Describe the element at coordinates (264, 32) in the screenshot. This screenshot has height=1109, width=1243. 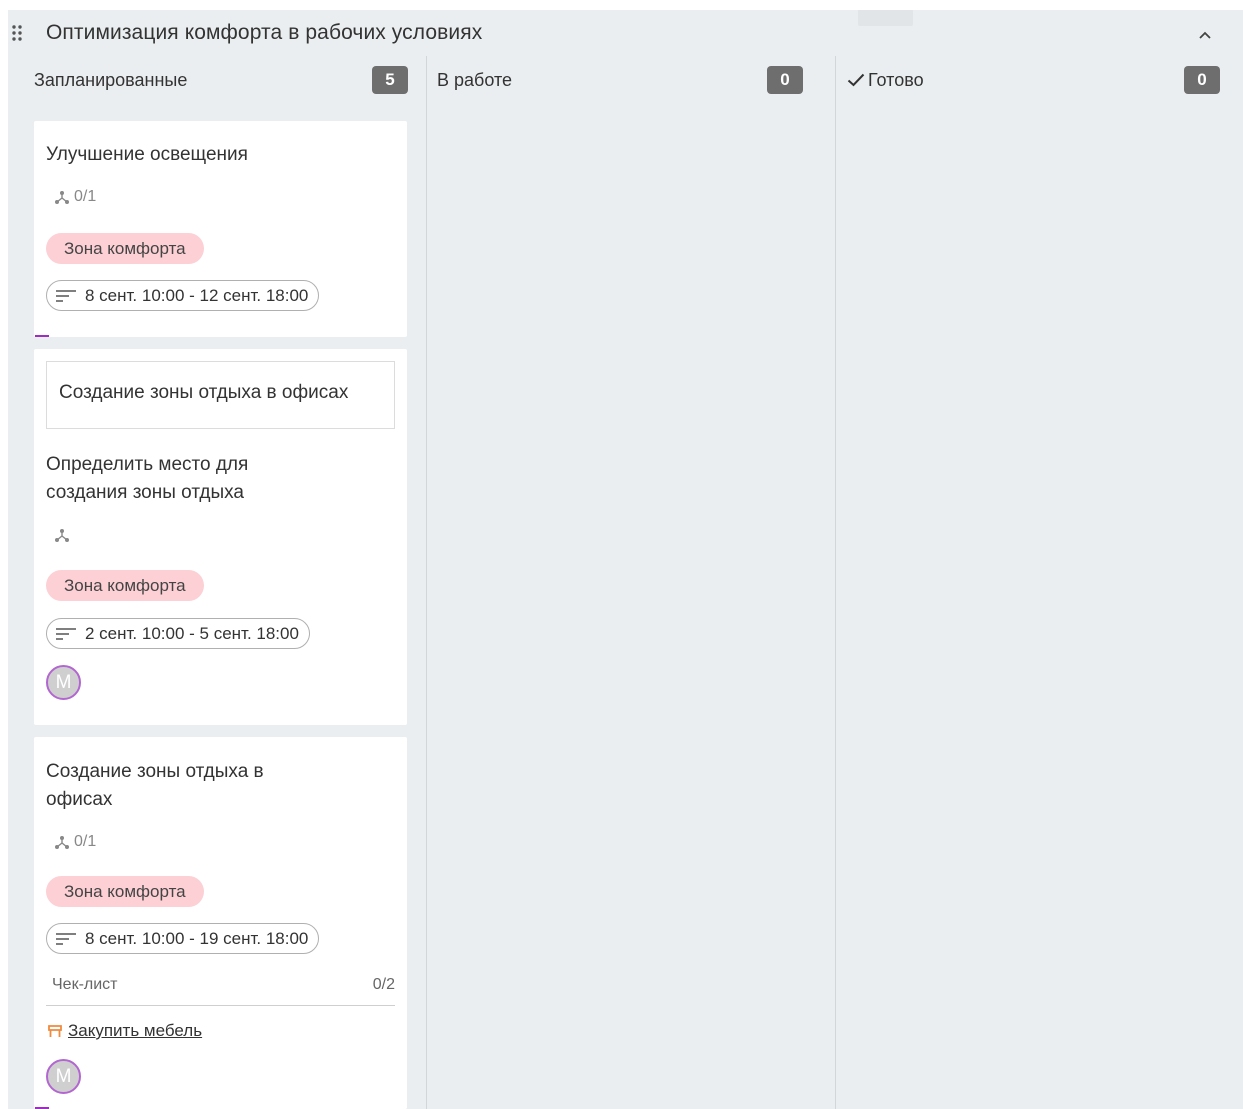
I see `group-title: Оптимизация комфорта в рабочих условиях` at that location.